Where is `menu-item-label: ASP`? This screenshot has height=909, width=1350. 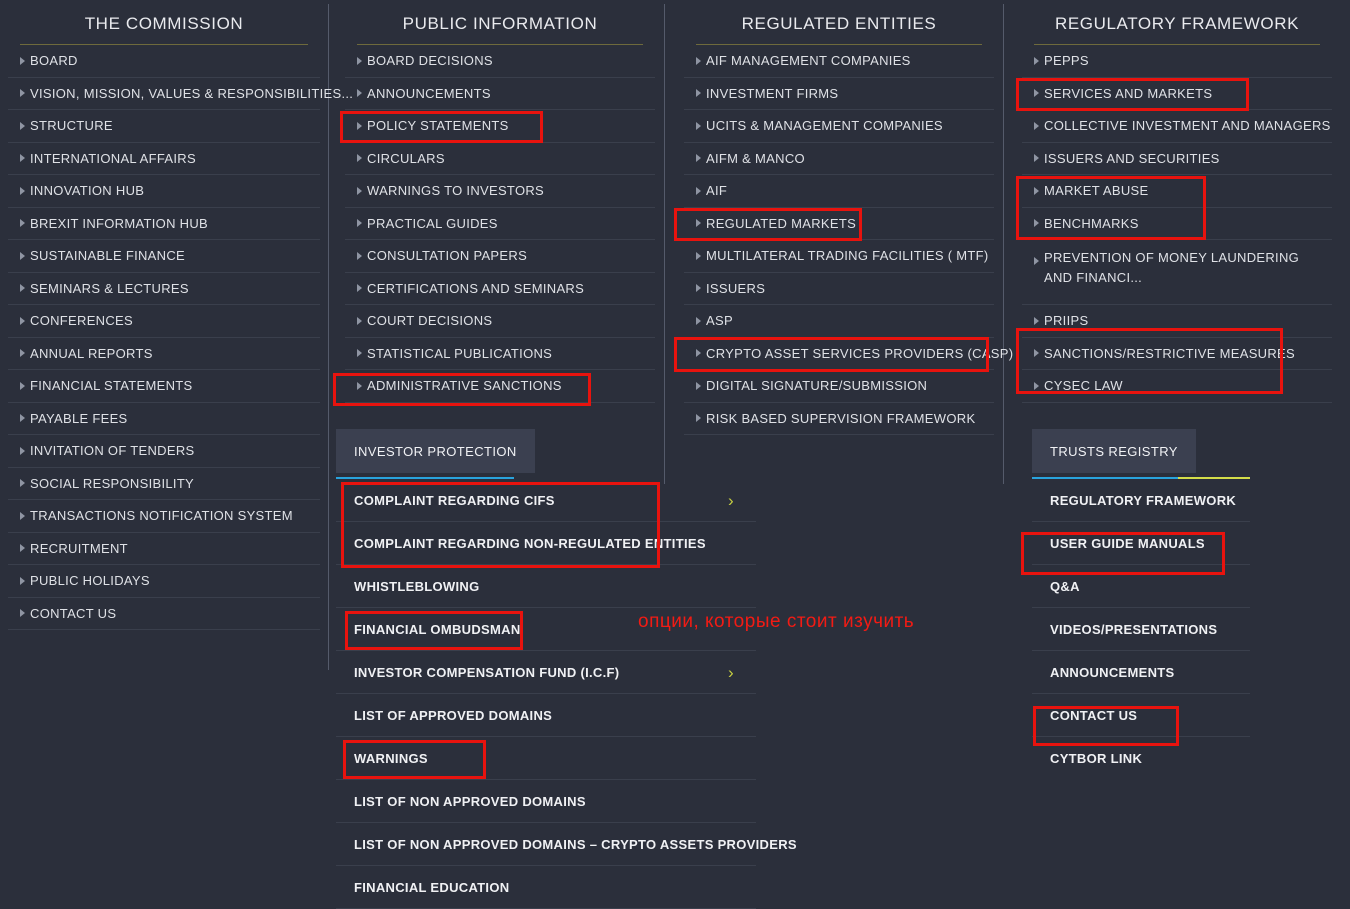 menu-item-label: ASP is located at coordinates (719, 320).